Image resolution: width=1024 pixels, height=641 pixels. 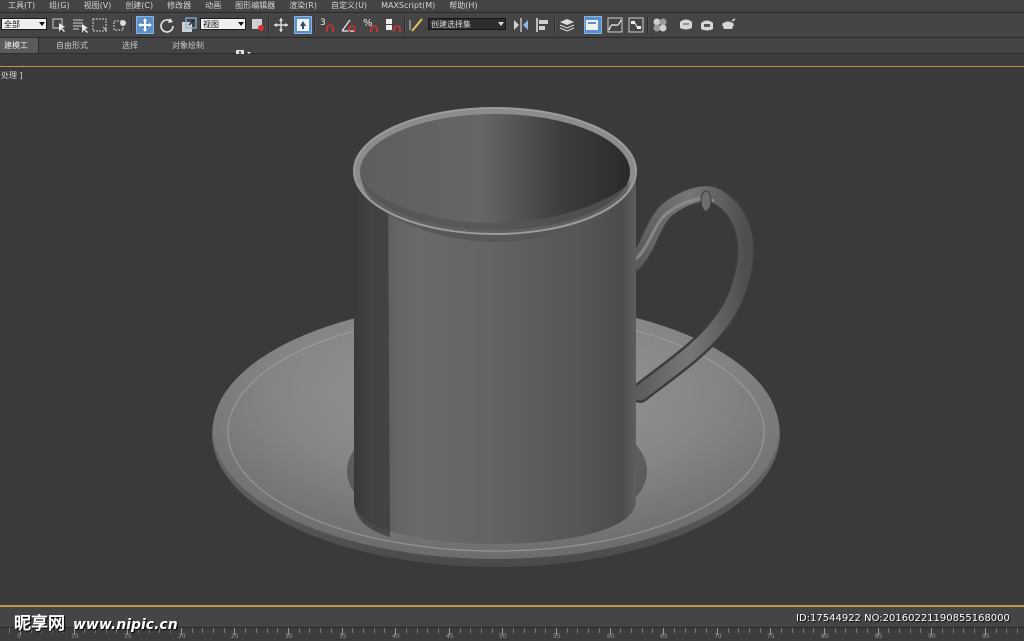 What do you see at coordinates (636, 25) in the screenshot?
I see `schematic-view-icon` at bounding box center [636, 25].